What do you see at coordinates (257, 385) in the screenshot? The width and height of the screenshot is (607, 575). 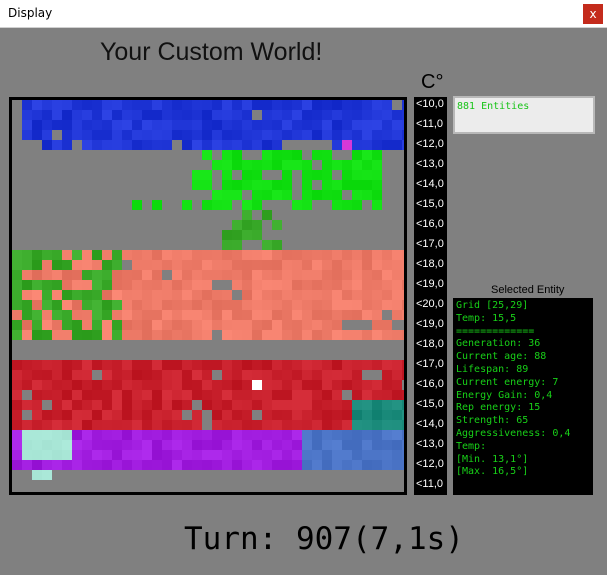 I see `selected-entity-cell` at bounding box center [257, 385].